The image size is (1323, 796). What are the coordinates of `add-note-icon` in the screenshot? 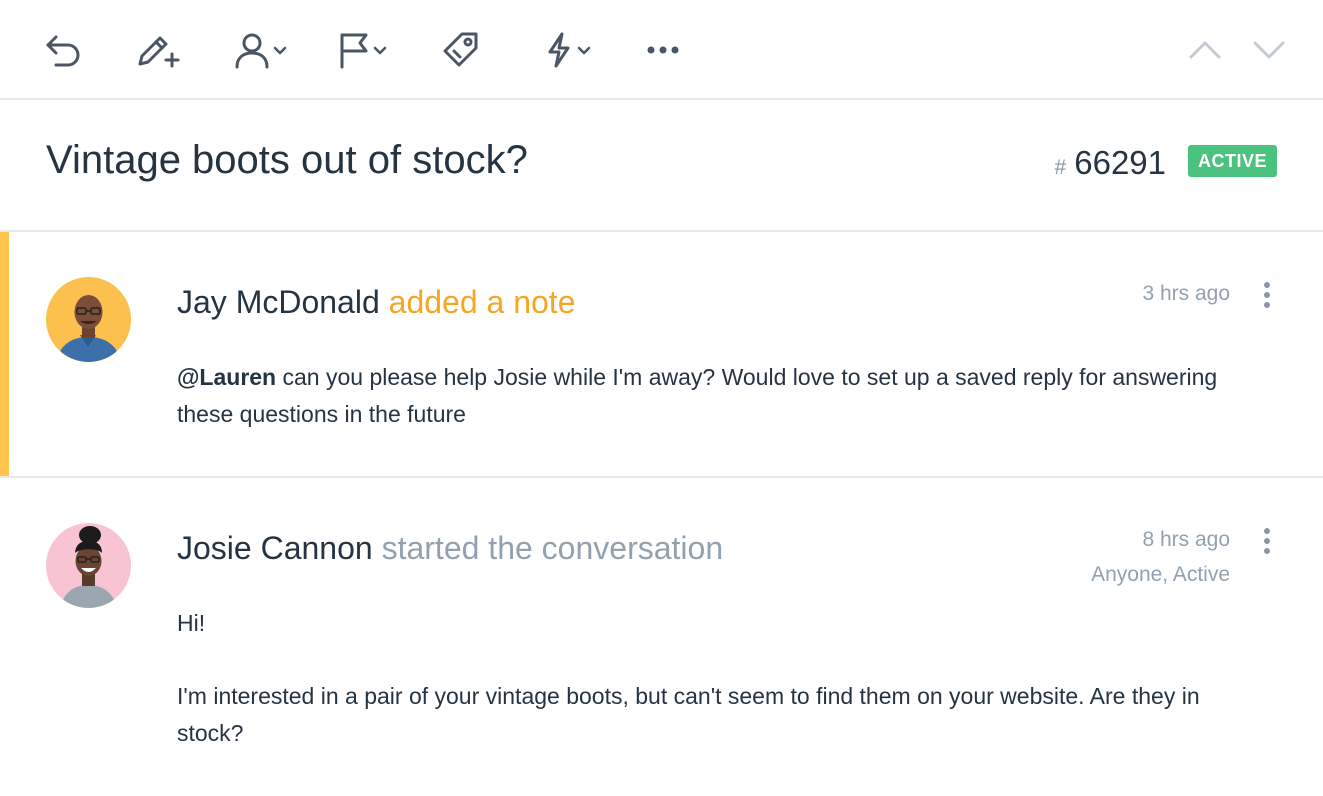 It's located at (159, 52).